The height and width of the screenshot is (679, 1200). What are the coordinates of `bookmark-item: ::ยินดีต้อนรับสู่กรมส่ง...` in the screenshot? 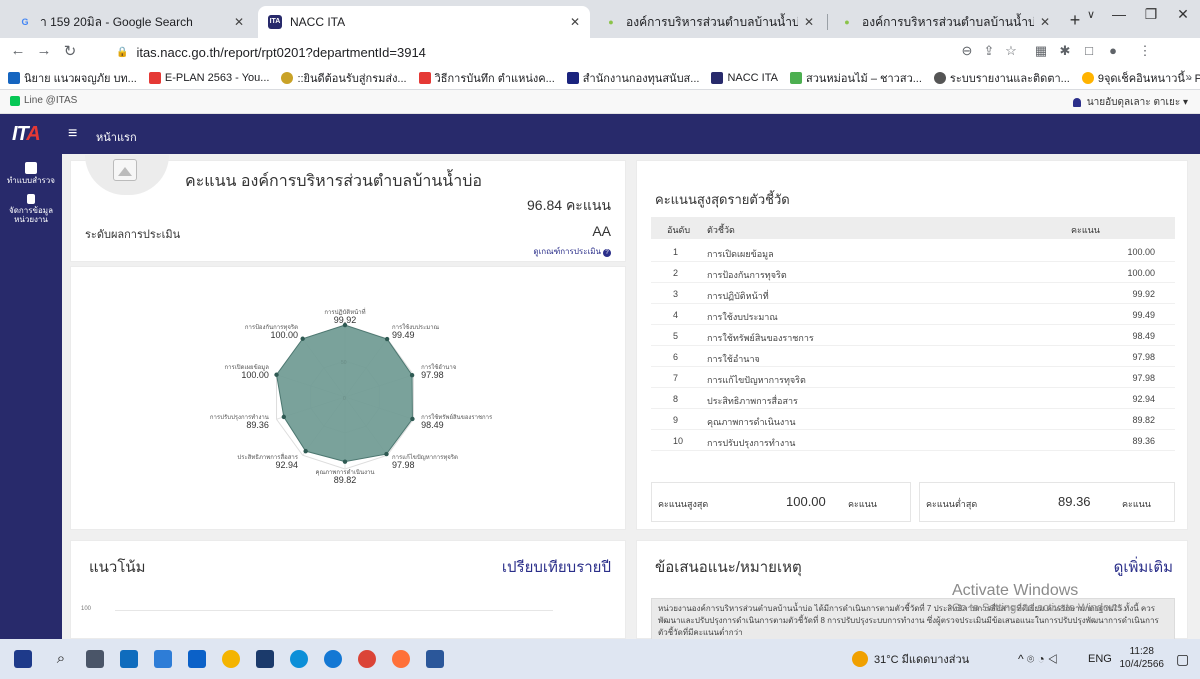 It's located at (344, 78).